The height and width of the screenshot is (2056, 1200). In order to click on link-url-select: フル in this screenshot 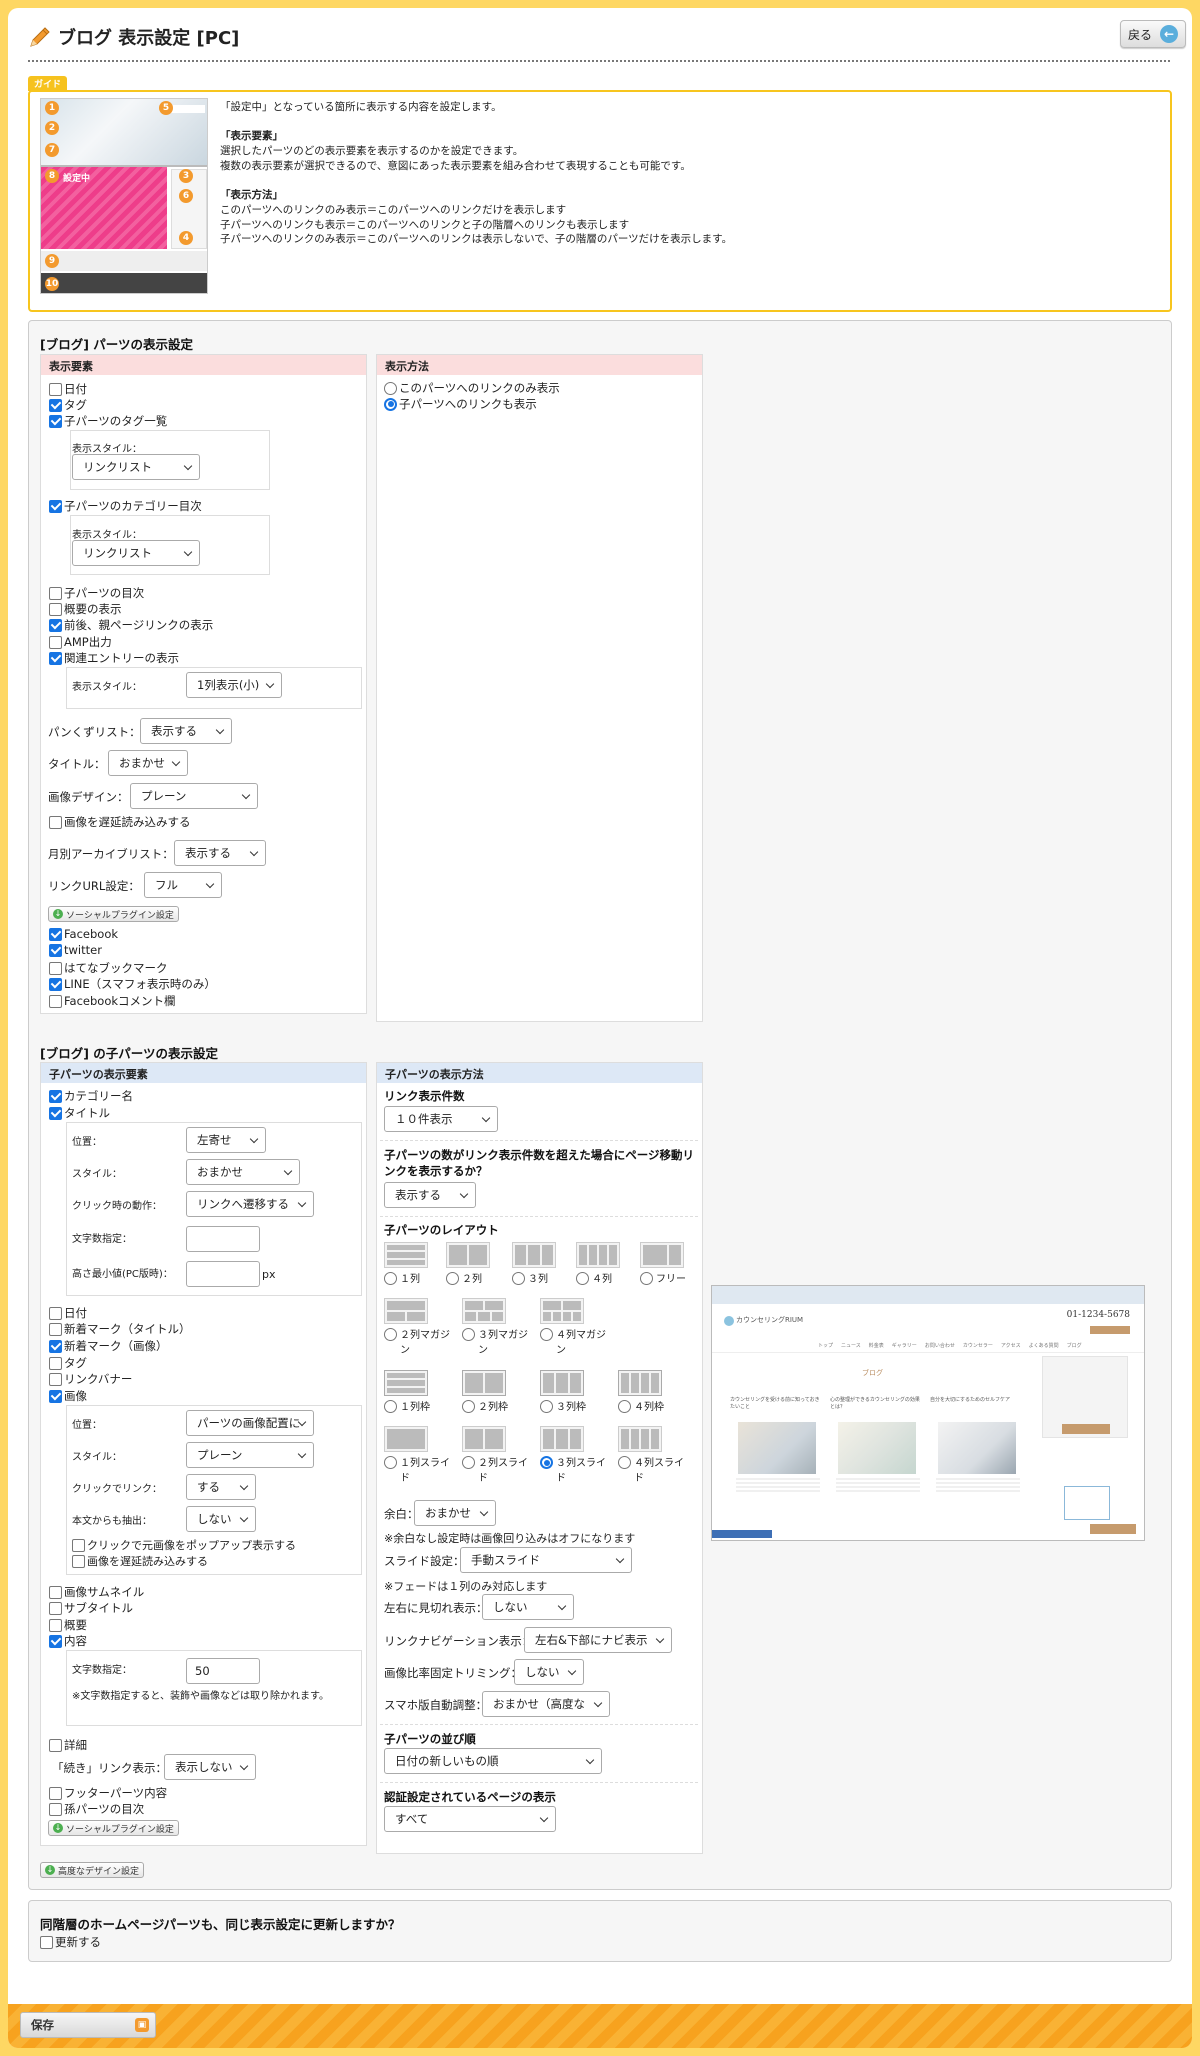, I will do `click(183, 885)`.